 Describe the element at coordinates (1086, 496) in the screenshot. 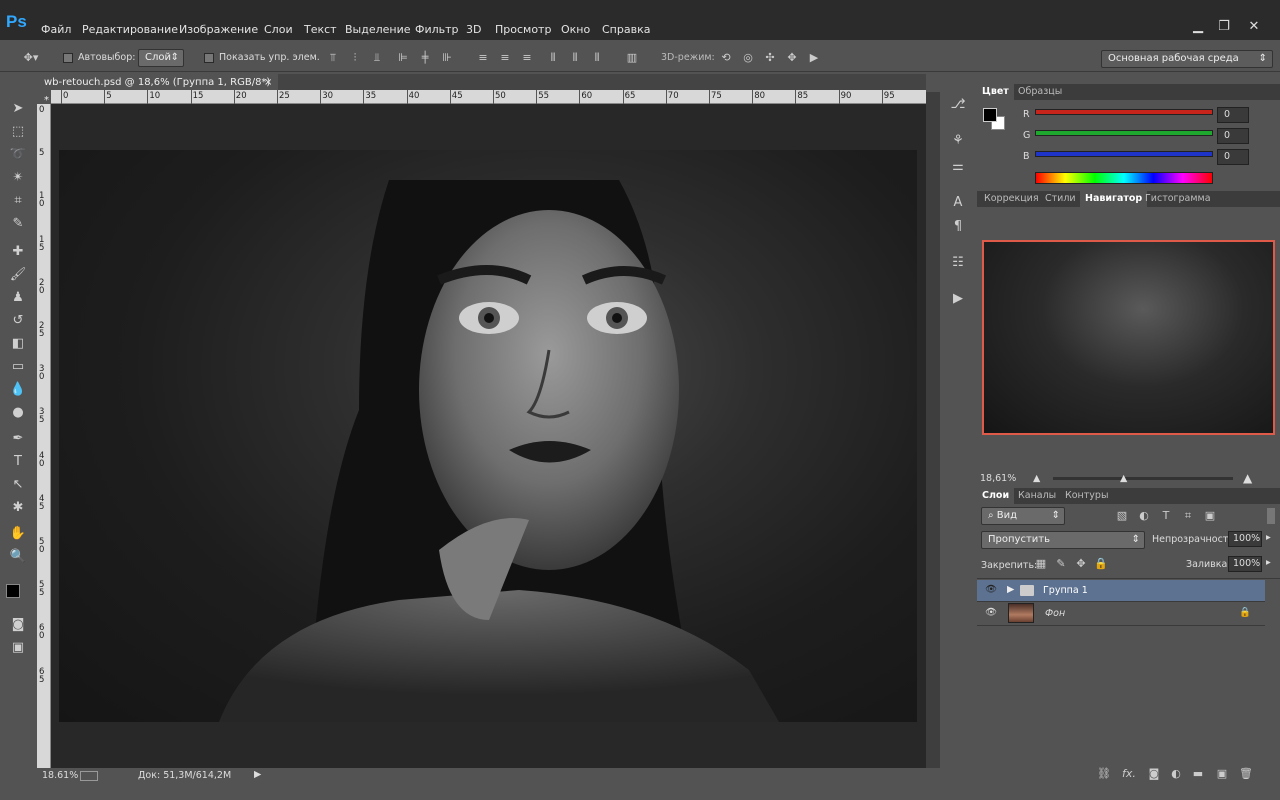

I see `tab-paths: Контуры` at that location.